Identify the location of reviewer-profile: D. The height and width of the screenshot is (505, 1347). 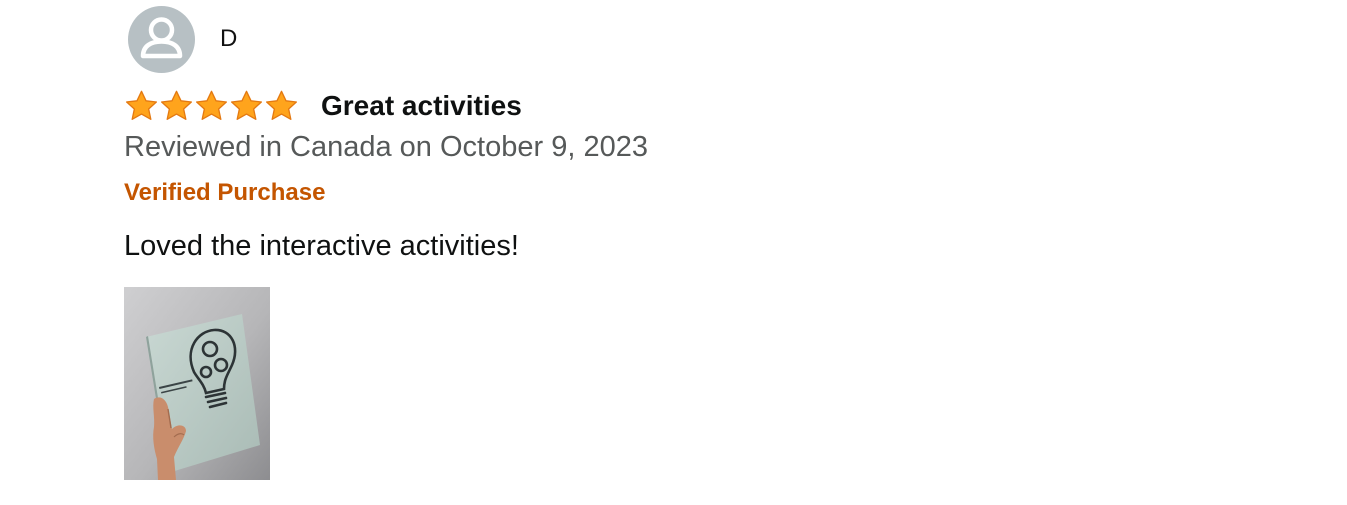
(182, 39).